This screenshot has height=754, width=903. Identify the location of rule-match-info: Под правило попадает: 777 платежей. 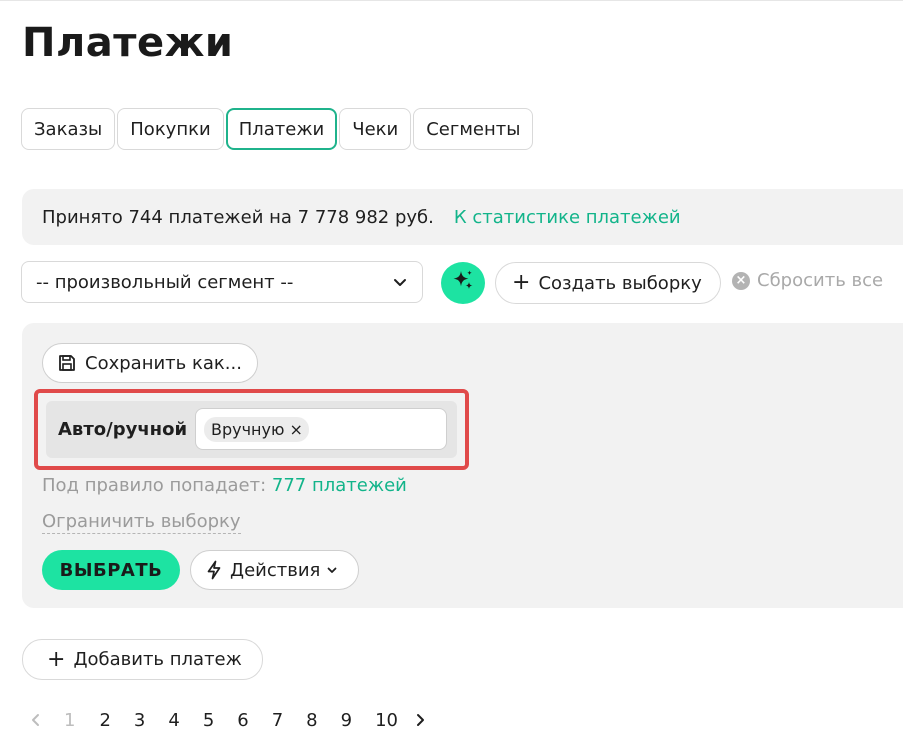
(224, 485).